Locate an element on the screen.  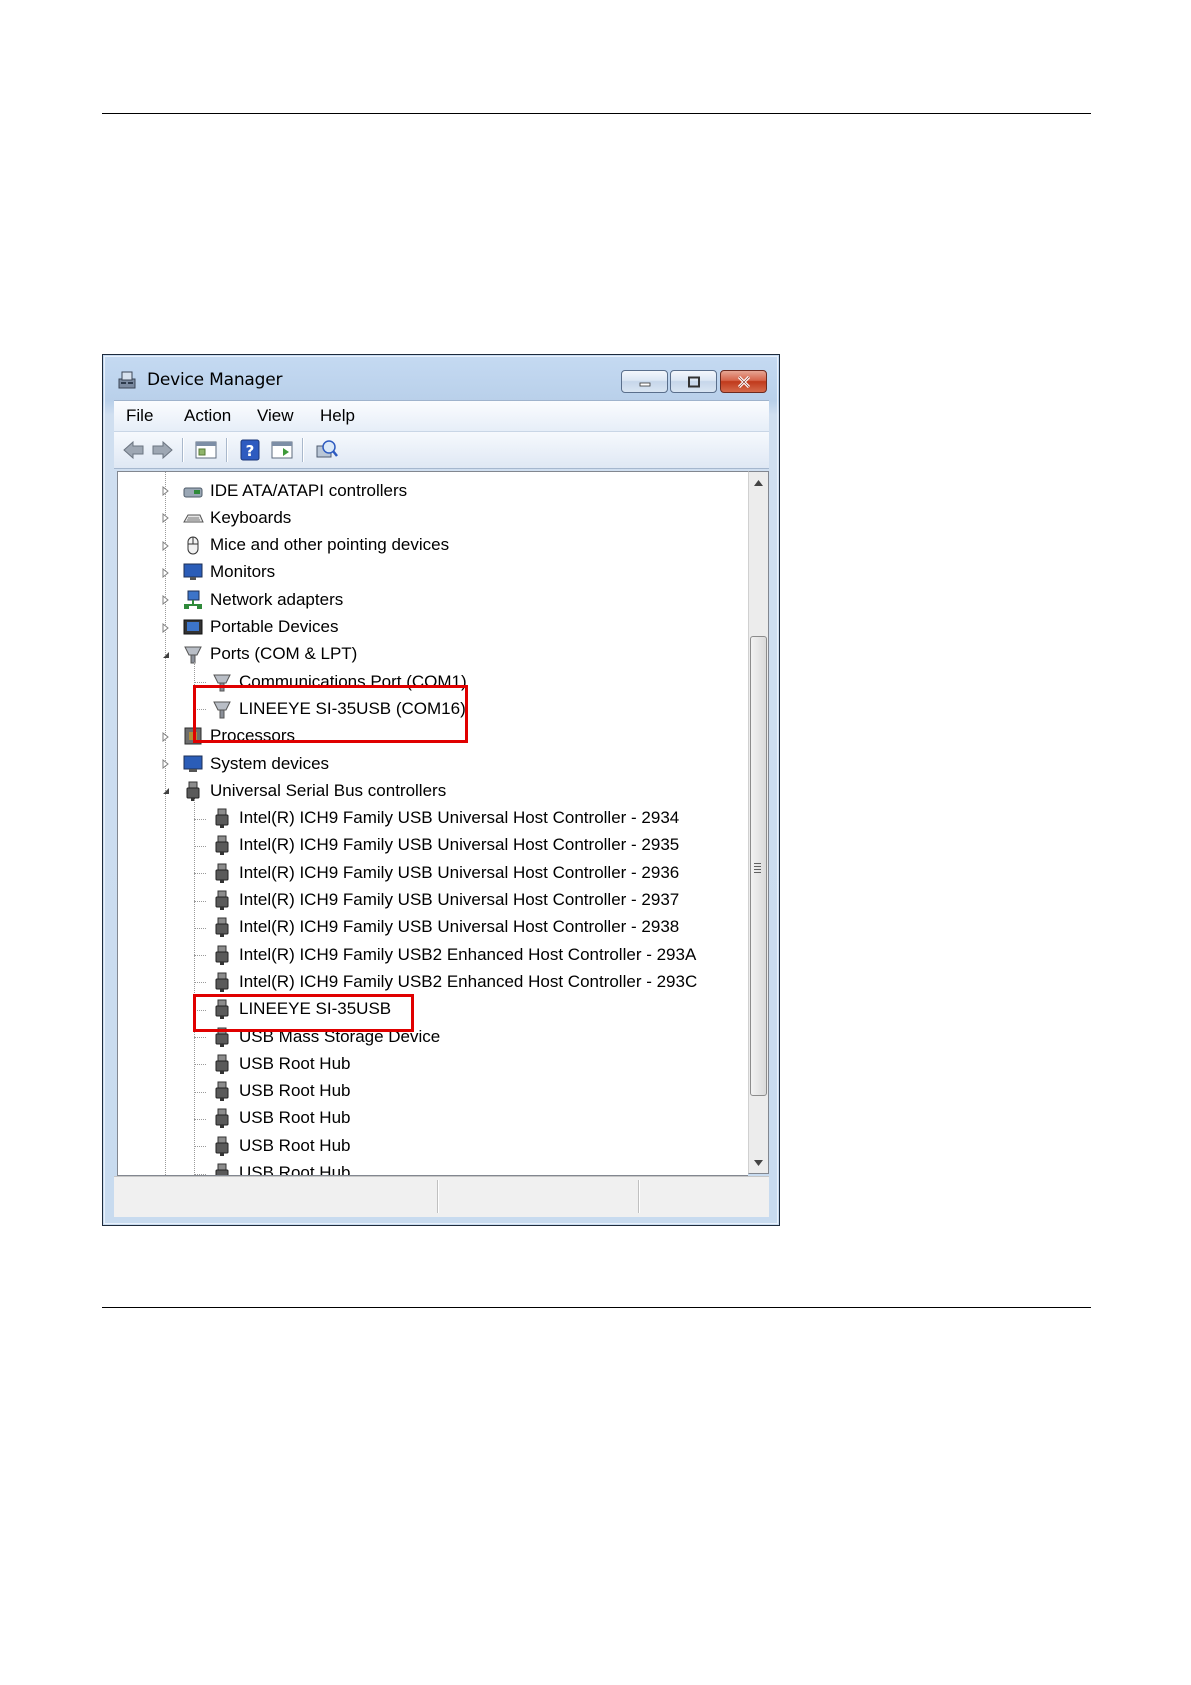
ide-controller-icon is located at coordinates (193, 492).